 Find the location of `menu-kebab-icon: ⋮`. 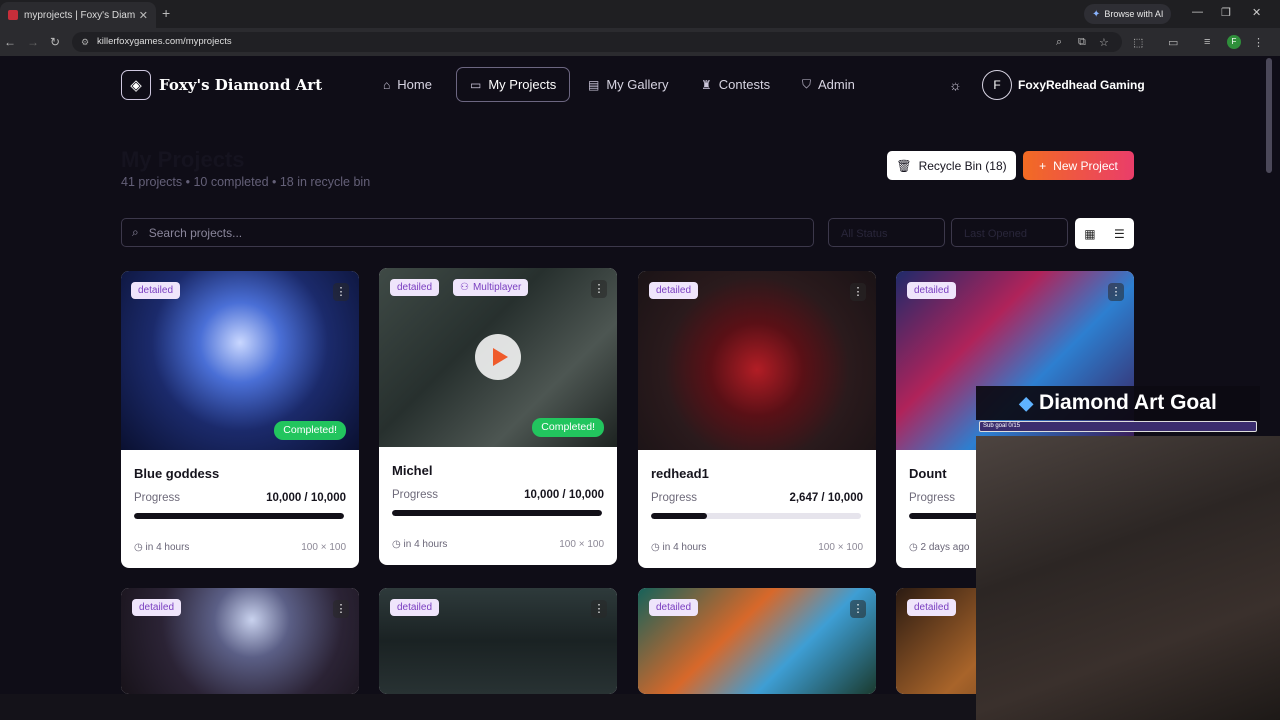

menu-kebab-icon: ⋮ is located at coordinates (1258, 42).